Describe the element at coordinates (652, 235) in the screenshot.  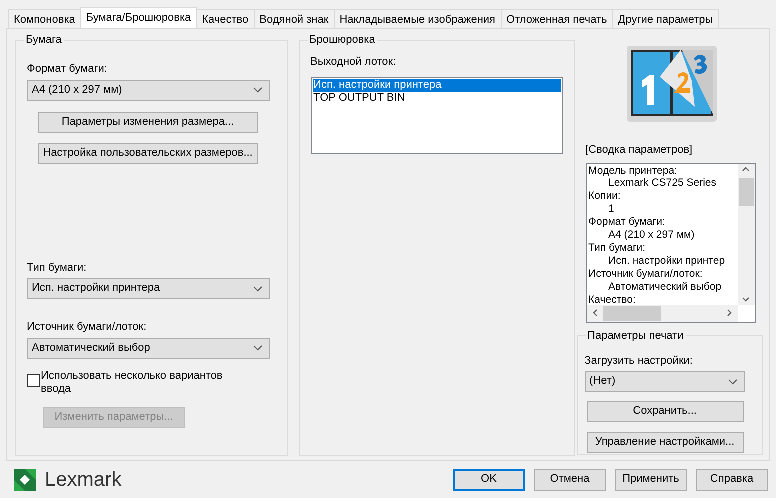
I see `summary-line: A4 (210 x 297 мм)` at that location.